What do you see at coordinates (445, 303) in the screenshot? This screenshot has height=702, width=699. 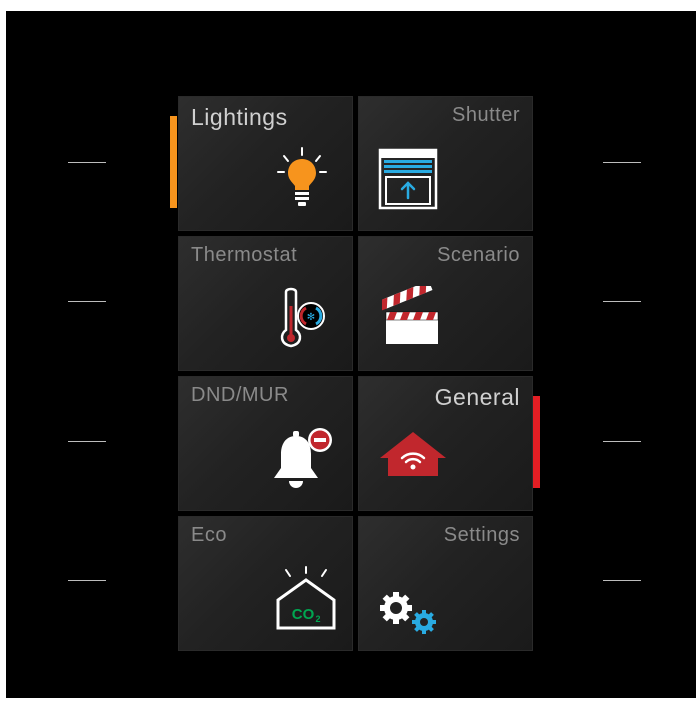 I see `tile-scenario: Scenario` at bounding box center [445, 303].